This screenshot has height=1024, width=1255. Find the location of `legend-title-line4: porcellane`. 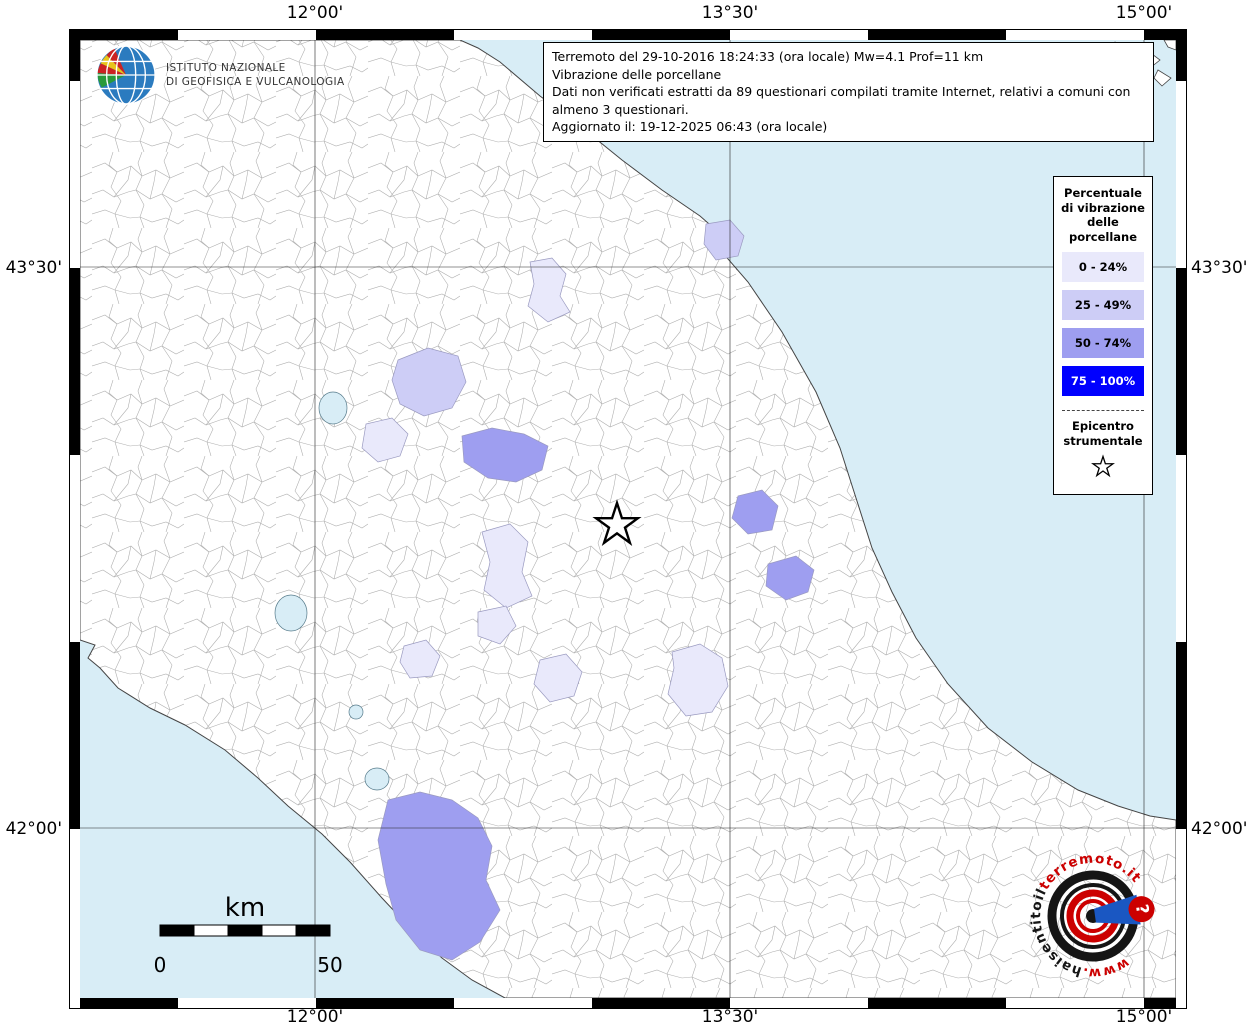

legend-title-line4: porcellane is located at coordinates (1103, 236).